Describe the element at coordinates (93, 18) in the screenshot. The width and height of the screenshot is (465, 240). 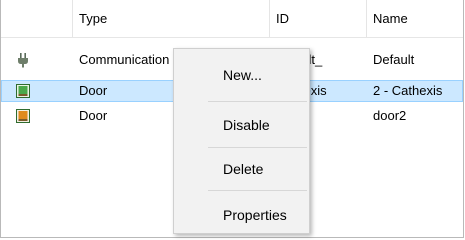
I see `column-header-type: Type` at that location.